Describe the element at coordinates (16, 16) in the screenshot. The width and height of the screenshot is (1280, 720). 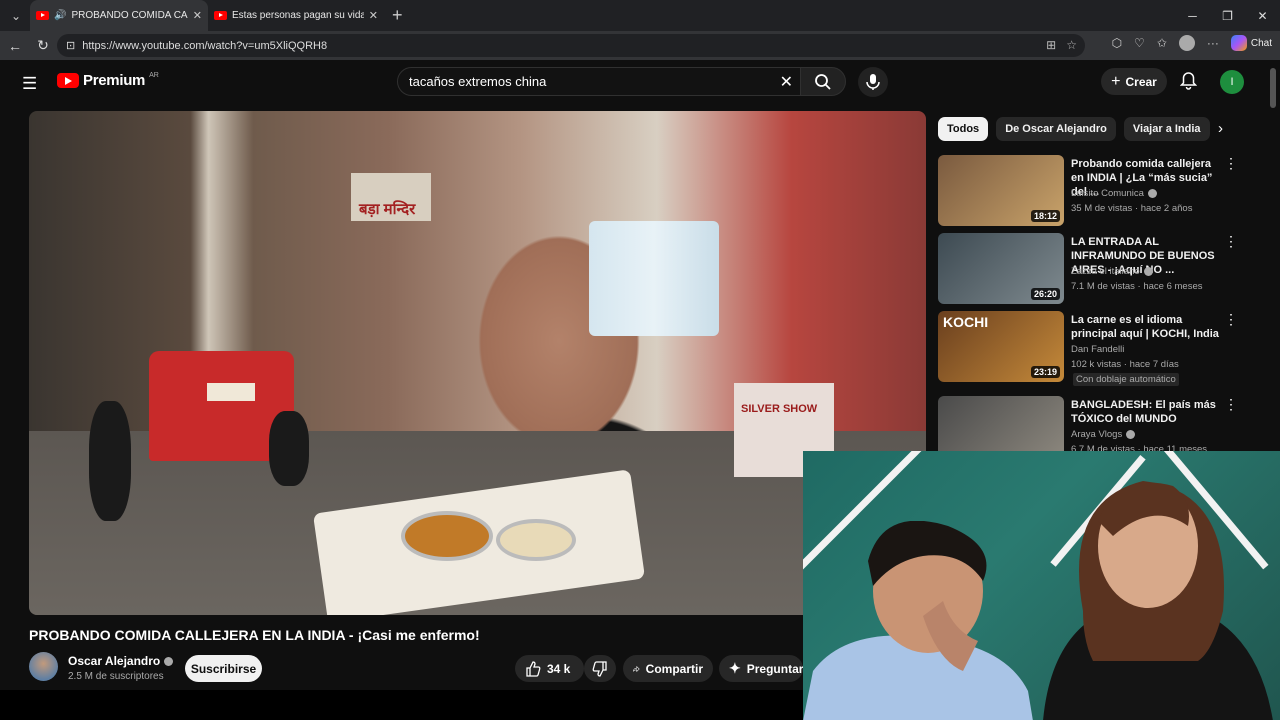
I see `tab-search-icon: ⌄` at that location.